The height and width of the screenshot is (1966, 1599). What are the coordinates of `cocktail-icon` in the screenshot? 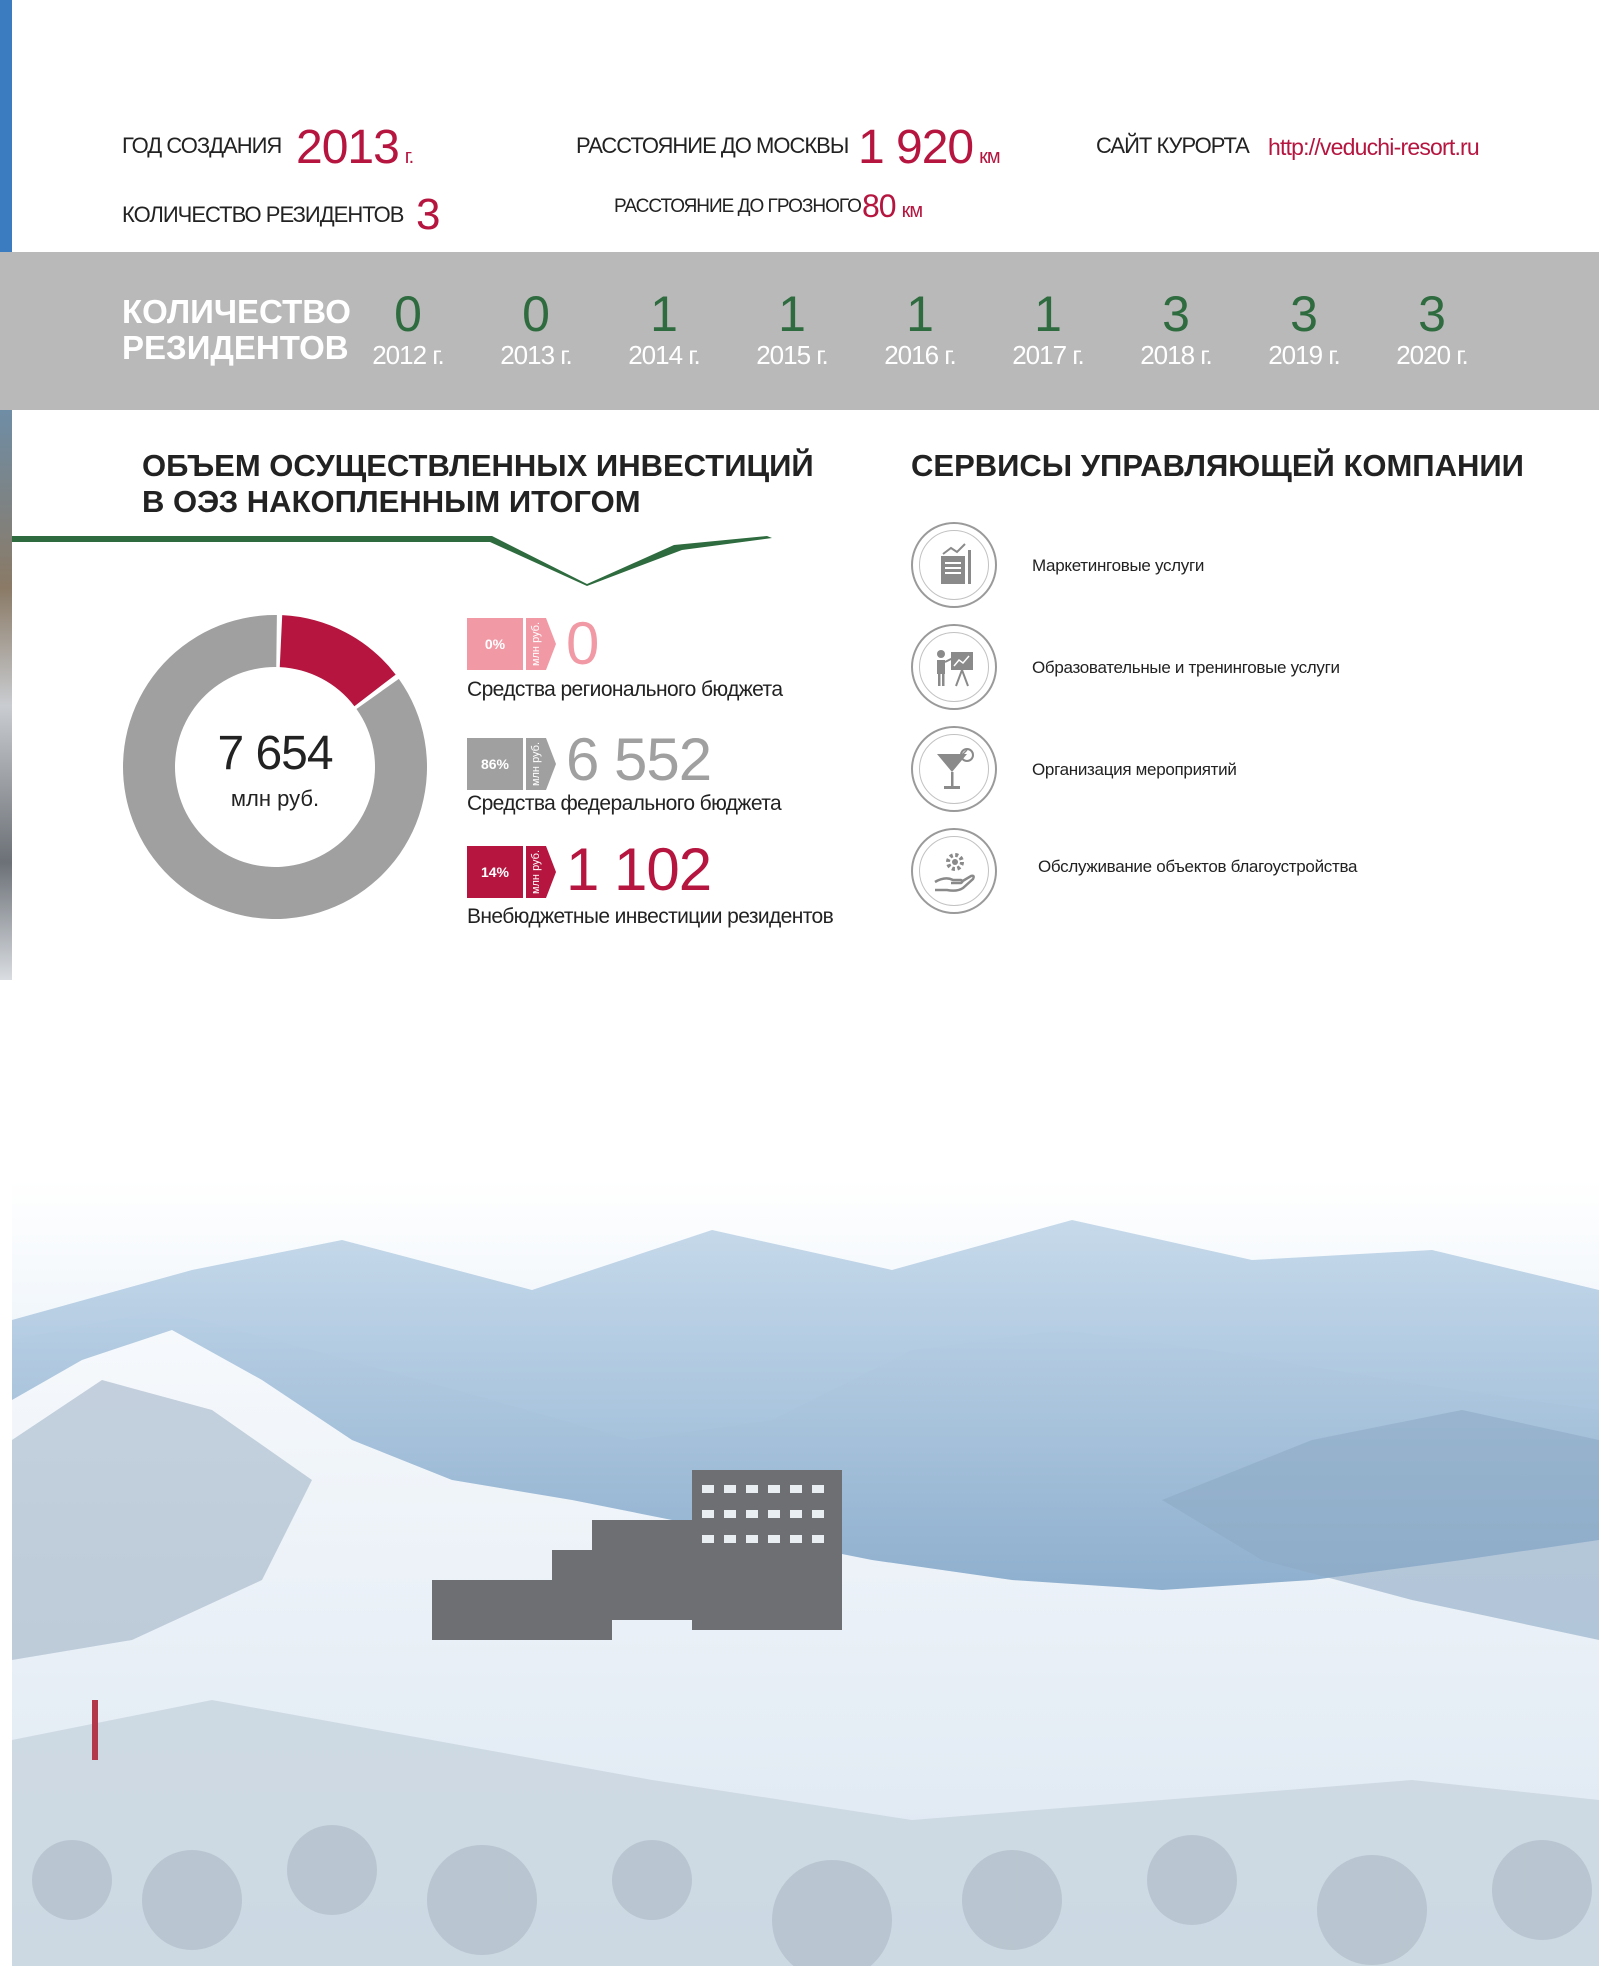 It's located at (954, 769).